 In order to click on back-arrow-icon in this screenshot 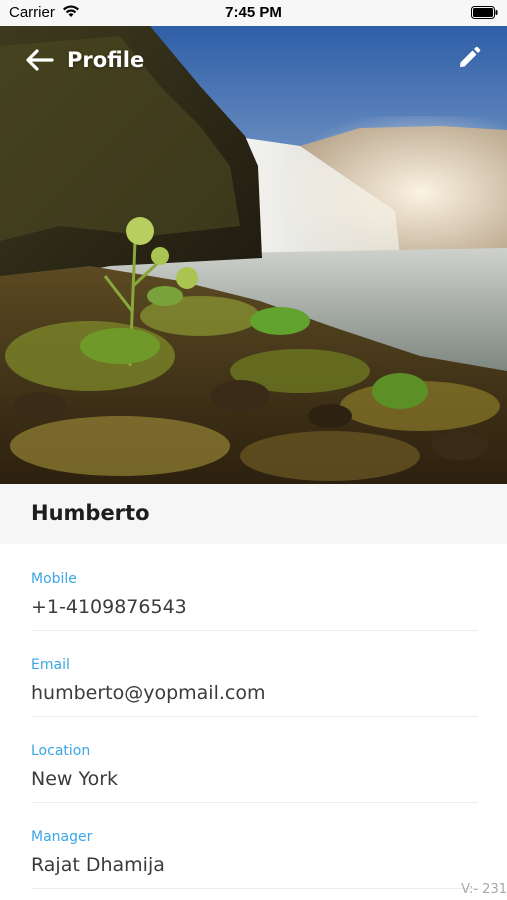, I will do `click(39, 60)`.